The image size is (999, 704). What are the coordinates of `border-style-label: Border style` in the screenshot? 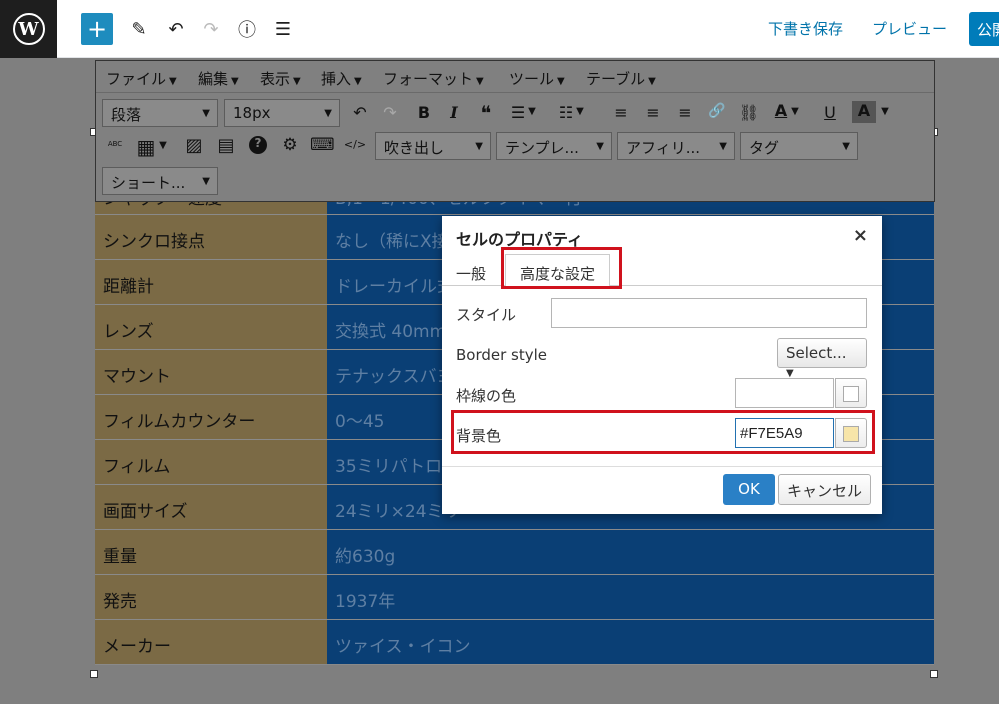 It's located at (502, 355).